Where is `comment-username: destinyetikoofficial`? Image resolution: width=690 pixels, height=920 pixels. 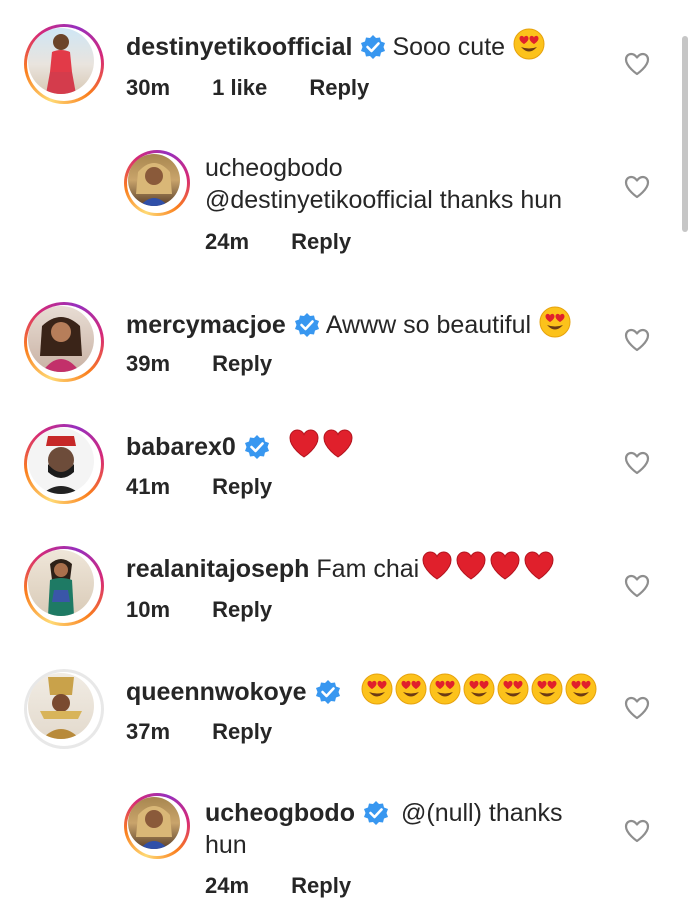 comment-username: destinyetikoofficial is located at coordinates (239, 47).